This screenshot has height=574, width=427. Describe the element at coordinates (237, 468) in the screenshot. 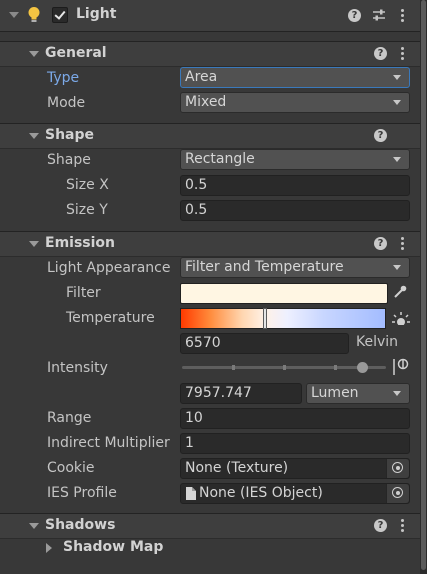

I see `cookie-value: None (Texture)` at that location.